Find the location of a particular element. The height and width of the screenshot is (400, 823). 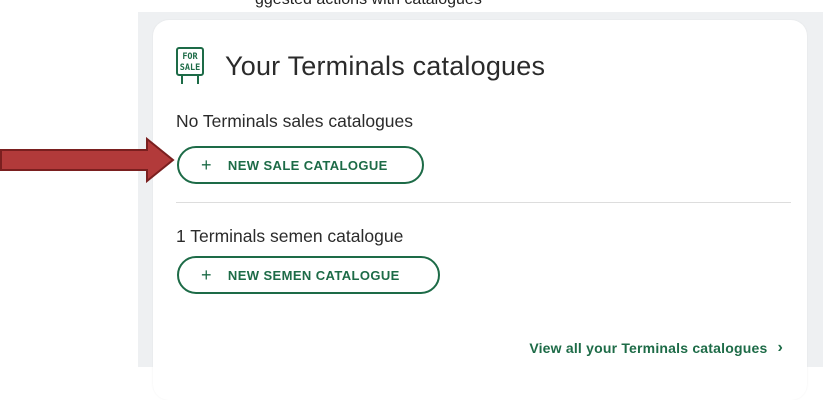

section-divider is located at coordinates (483, 202).